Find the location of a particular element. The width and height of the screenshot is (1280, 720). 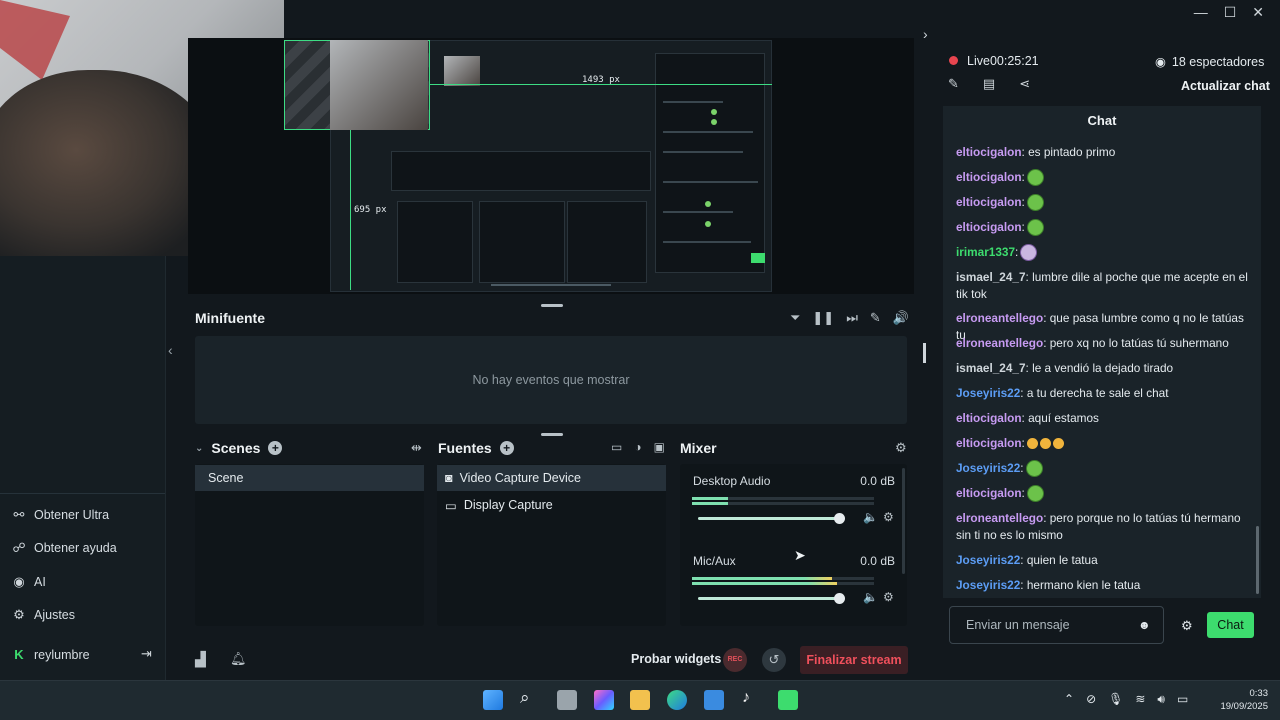

logout-icon: ⇥ is located at coordinates (146, 654).